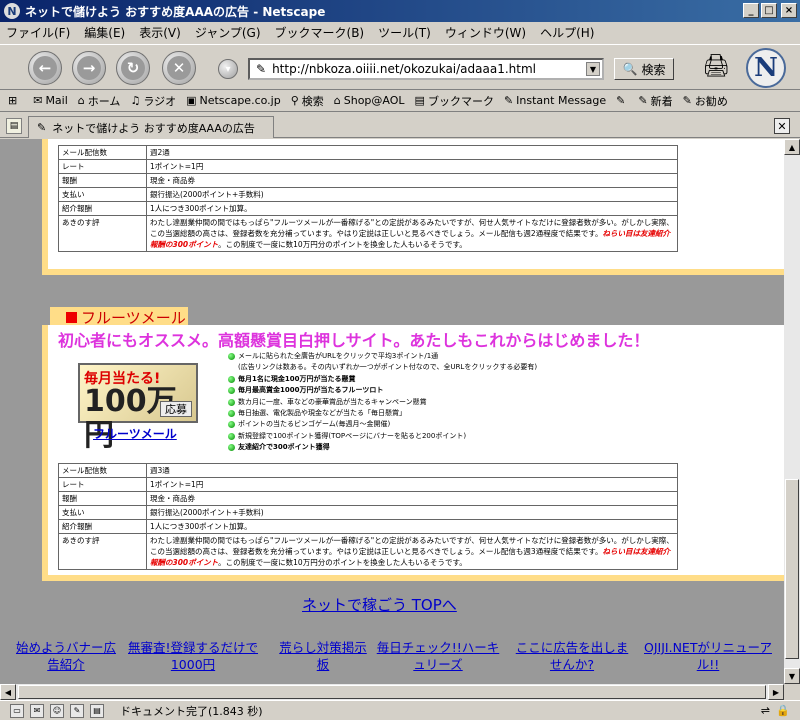 The image size is (800, 720). I want to click on close-tab-icon: ✕, so click(782, 126).